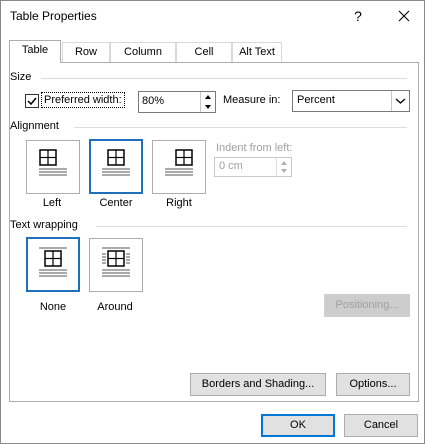 The height and width of the screenshot is (444, 425). I want to click on text-wrap-none-icon, so click(53, 262).